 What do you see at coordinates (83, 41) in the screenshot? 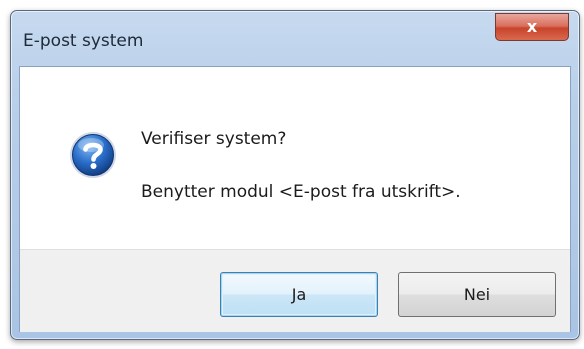
I see `window-title: E-post system` at bounding box center [83, 41].